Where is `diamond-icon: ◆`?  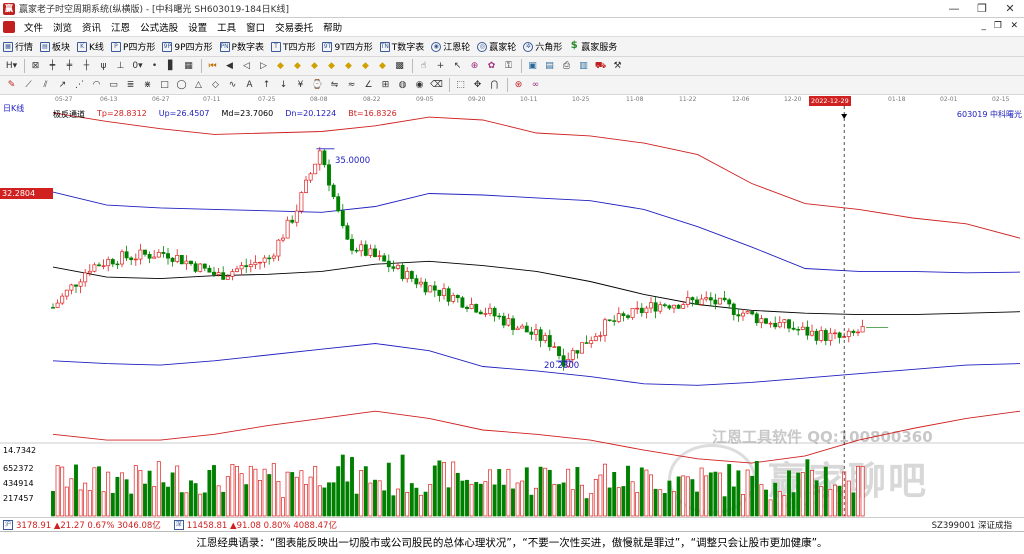
diamond-icon: ◆ is located at coordinates (280, 66).